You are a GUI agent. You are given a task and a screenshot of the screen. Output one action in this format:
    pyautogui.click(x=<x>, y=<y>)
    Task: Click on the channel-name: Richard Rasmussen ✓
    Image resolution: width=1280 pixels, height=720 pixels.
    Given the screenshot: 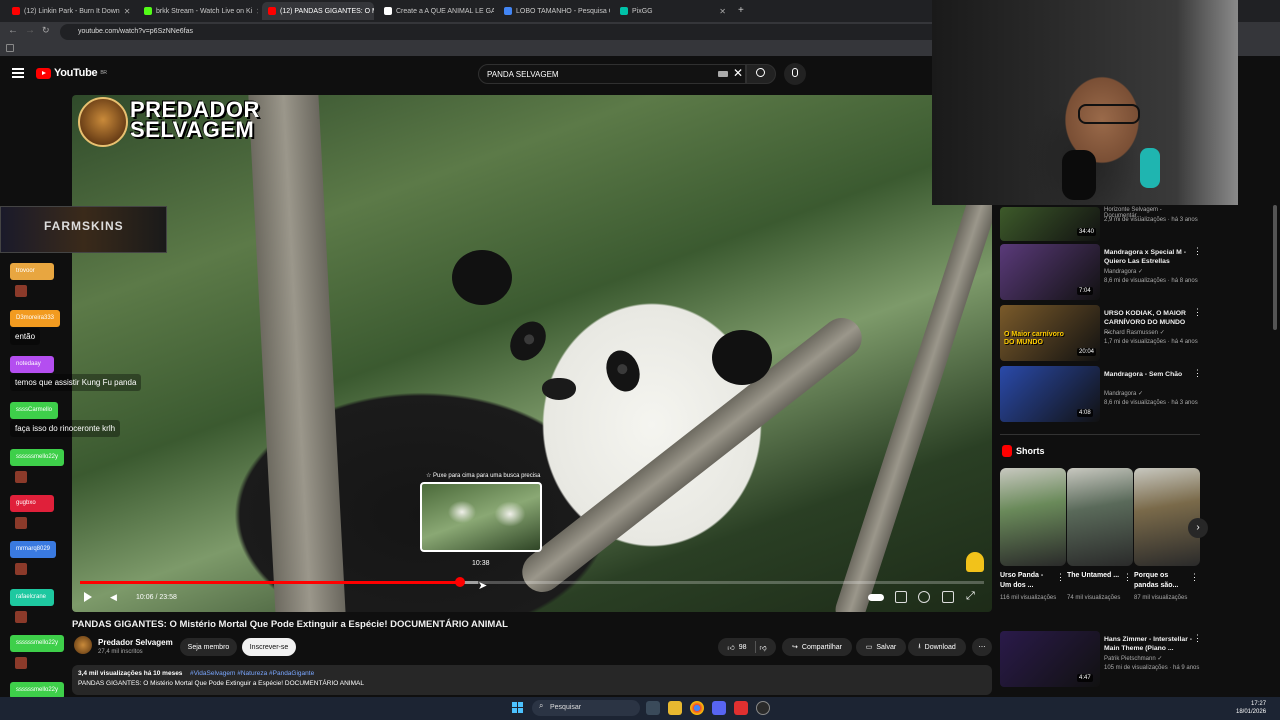 What is the action you would take?
    pyautogui.click(x=1134, y=332)
    